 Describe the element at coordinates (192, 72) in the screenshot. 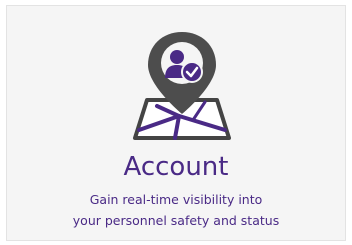

I see `check-badge-icon` at that location.